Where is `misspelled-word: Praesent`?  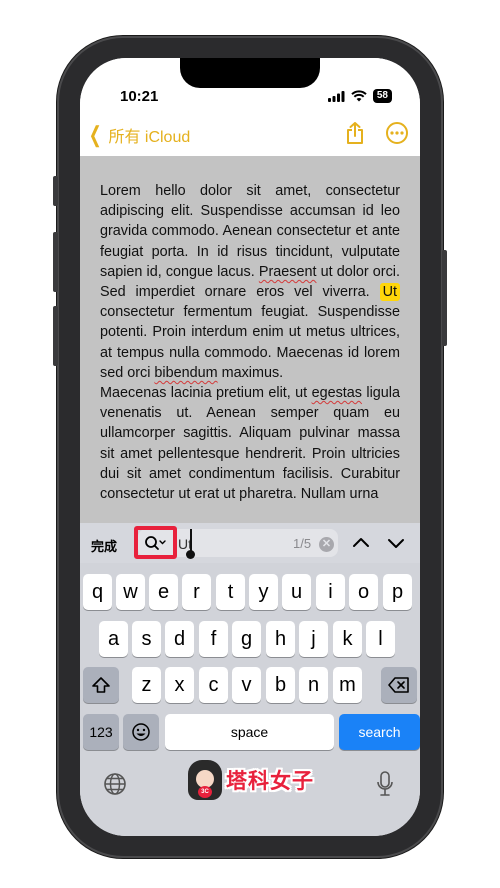 misspelled-word: Praesent is located at coordinates (288, 272).